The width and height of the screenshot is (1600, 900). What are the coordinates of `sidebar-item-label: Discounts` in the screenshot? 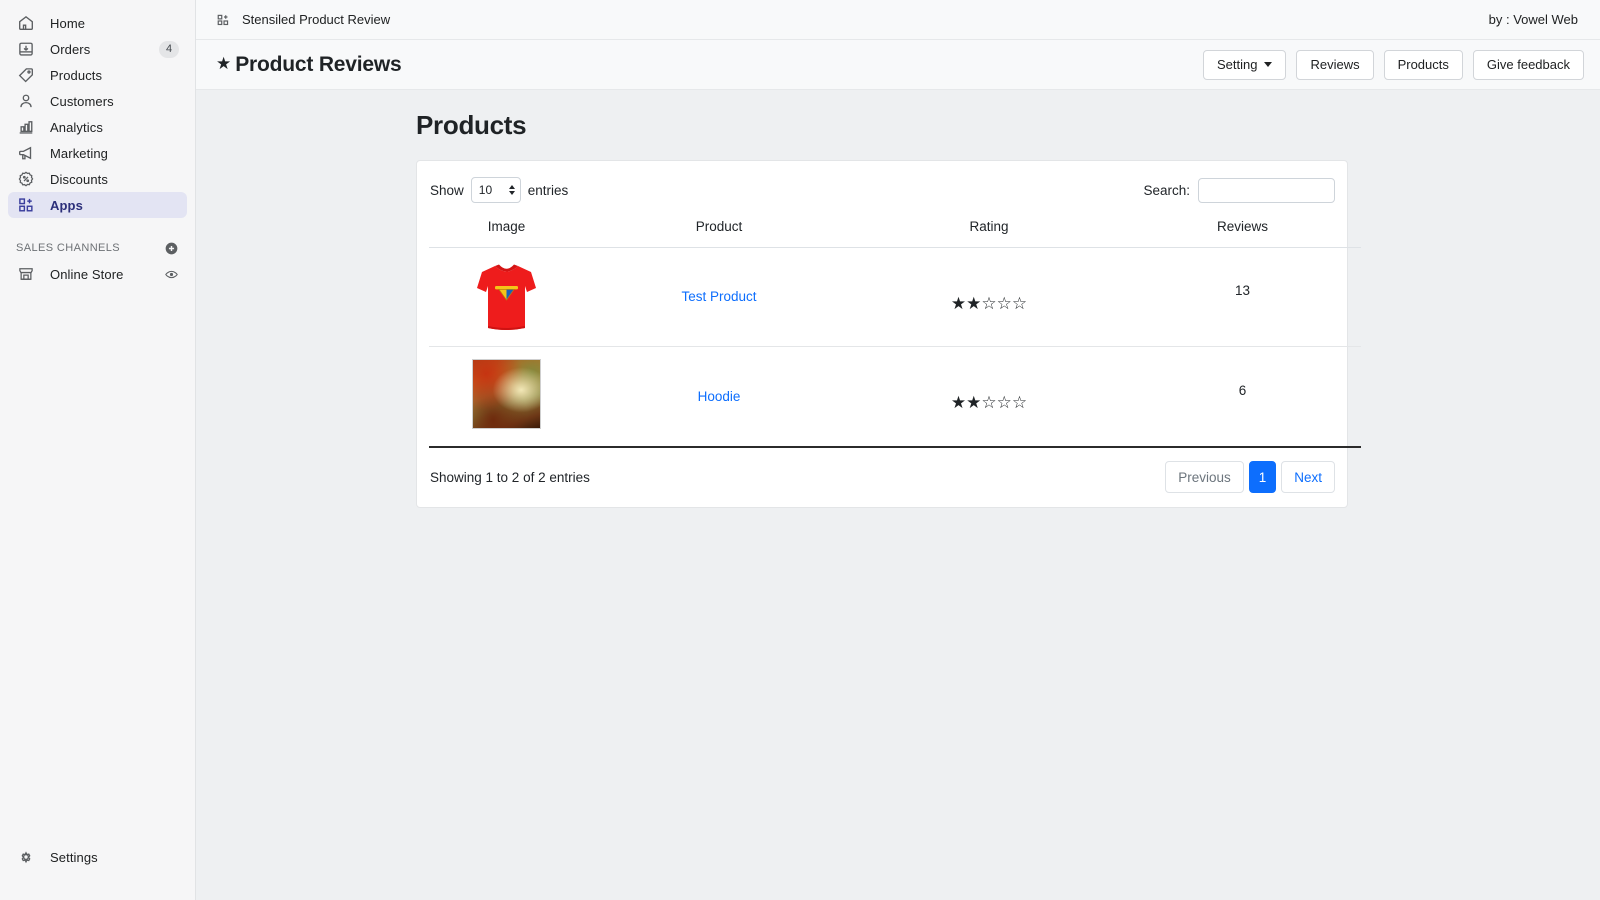 It's located at (79, 179).